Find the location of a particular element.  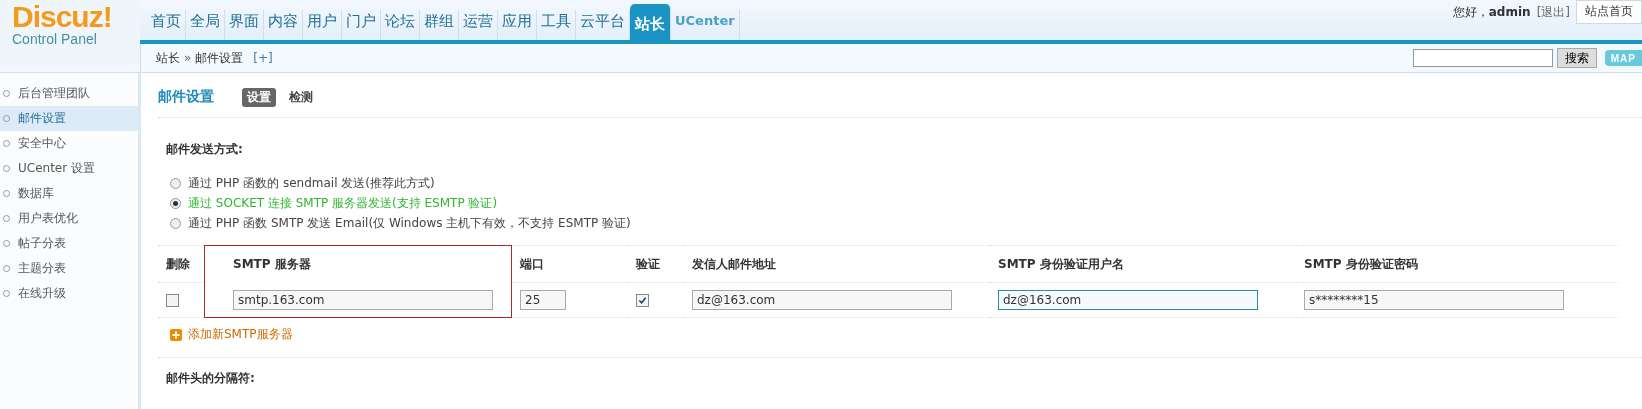

sidebar-item: UCenter 设置 is located at coordinates (69, 168).